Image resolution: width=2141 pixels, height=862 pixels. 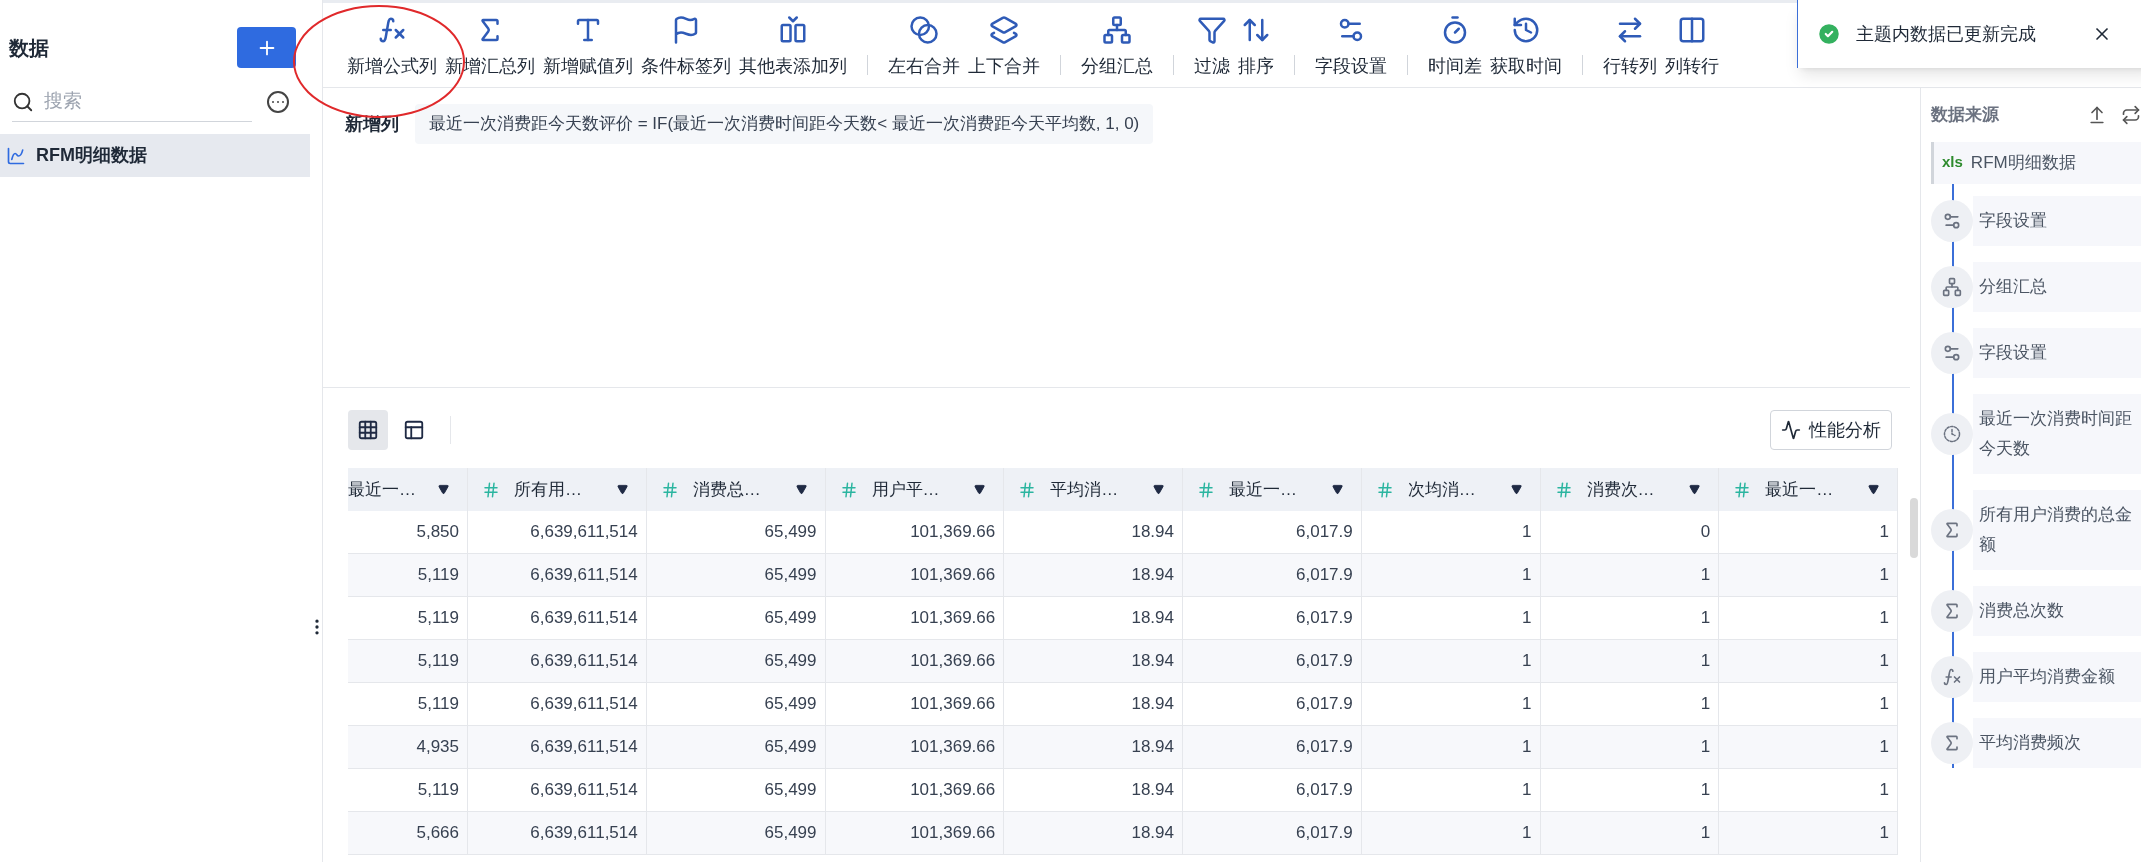 What do you see at coordinates (924, 29) in the screenshot?
I see `overlap-circles-icon` at bounding box center [924, 29].